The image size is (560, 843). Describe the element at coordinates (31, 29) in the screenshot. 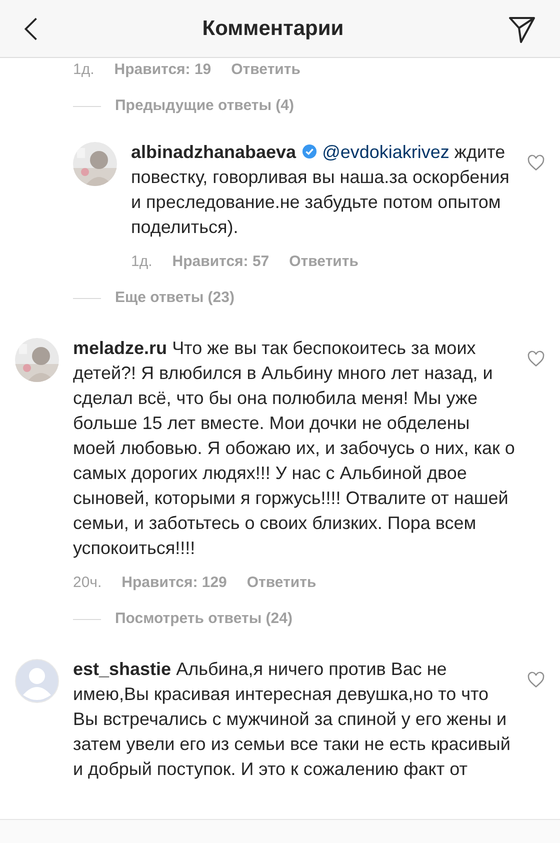

I see `back-icon` at that location.